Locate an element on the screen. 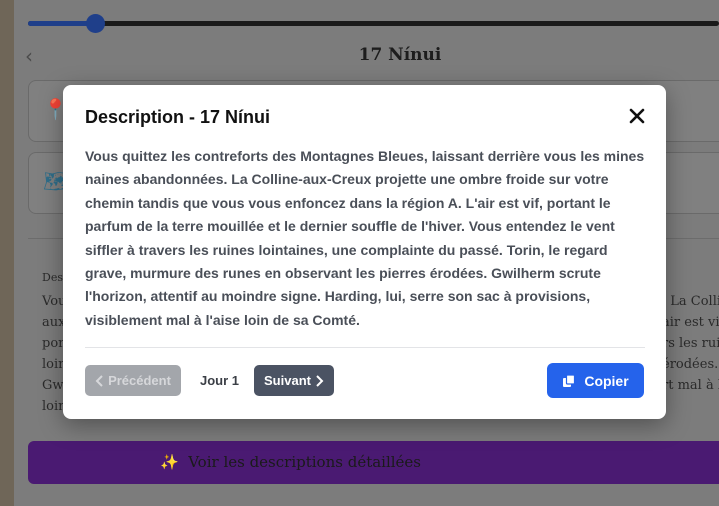  bg-text-line: por is located at coordinates (53, 343).